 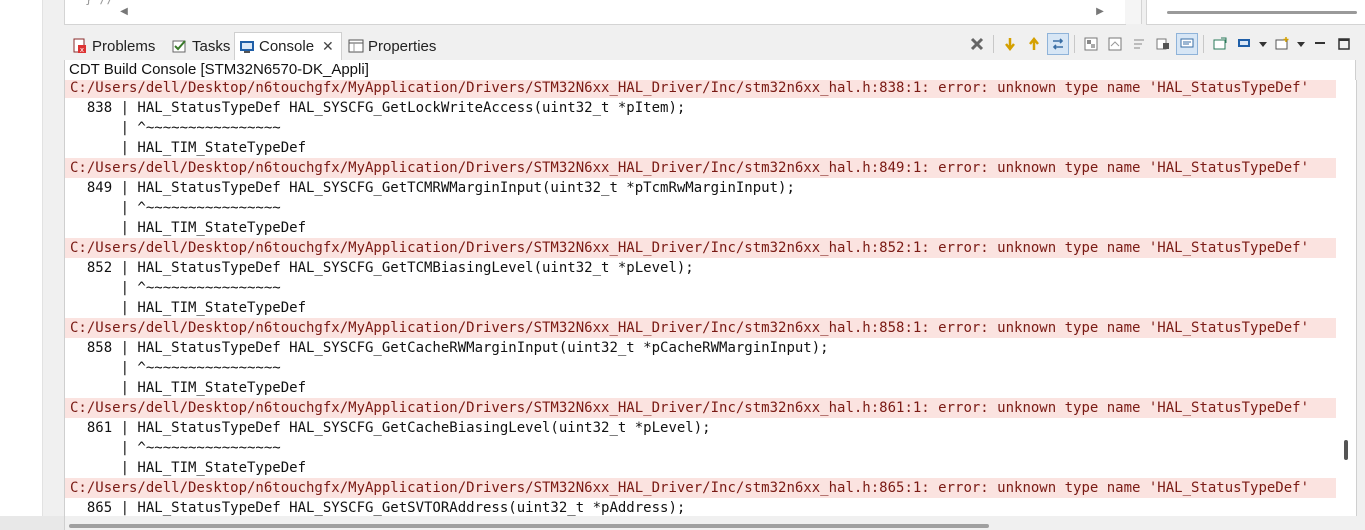 I want to click on vertical-scroll-thumb, so click(x=1346, y=450).